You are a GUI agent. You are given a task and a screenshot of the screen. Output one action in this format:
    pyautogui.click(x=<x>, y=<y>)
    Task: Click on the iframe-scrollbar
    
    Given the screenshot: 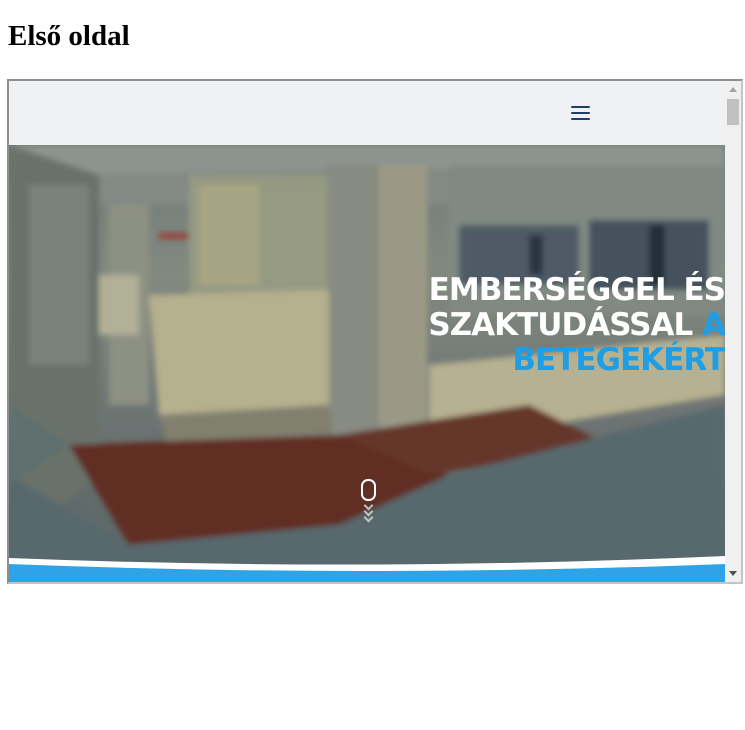 What is the action you would take?
    pyautogui.click(x=733, y=331)
    